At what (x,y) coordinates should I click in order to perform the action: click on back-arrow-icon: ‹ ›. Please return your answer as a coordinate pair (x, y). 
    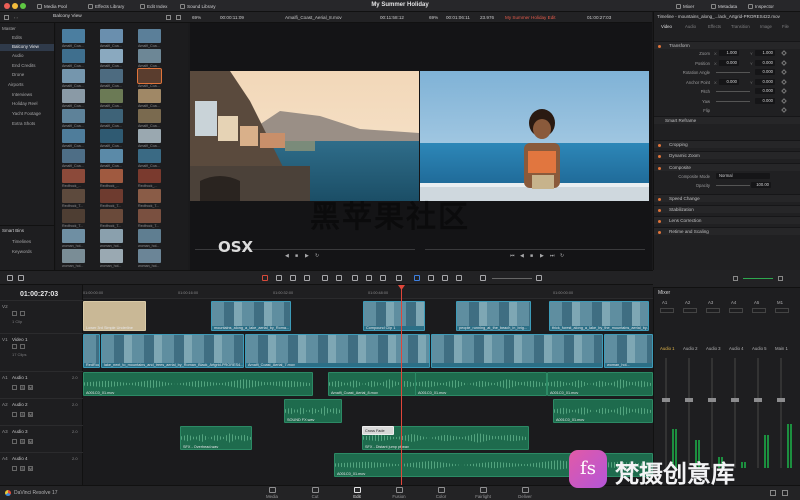
    Looking at the image, I should click on (16, 17).